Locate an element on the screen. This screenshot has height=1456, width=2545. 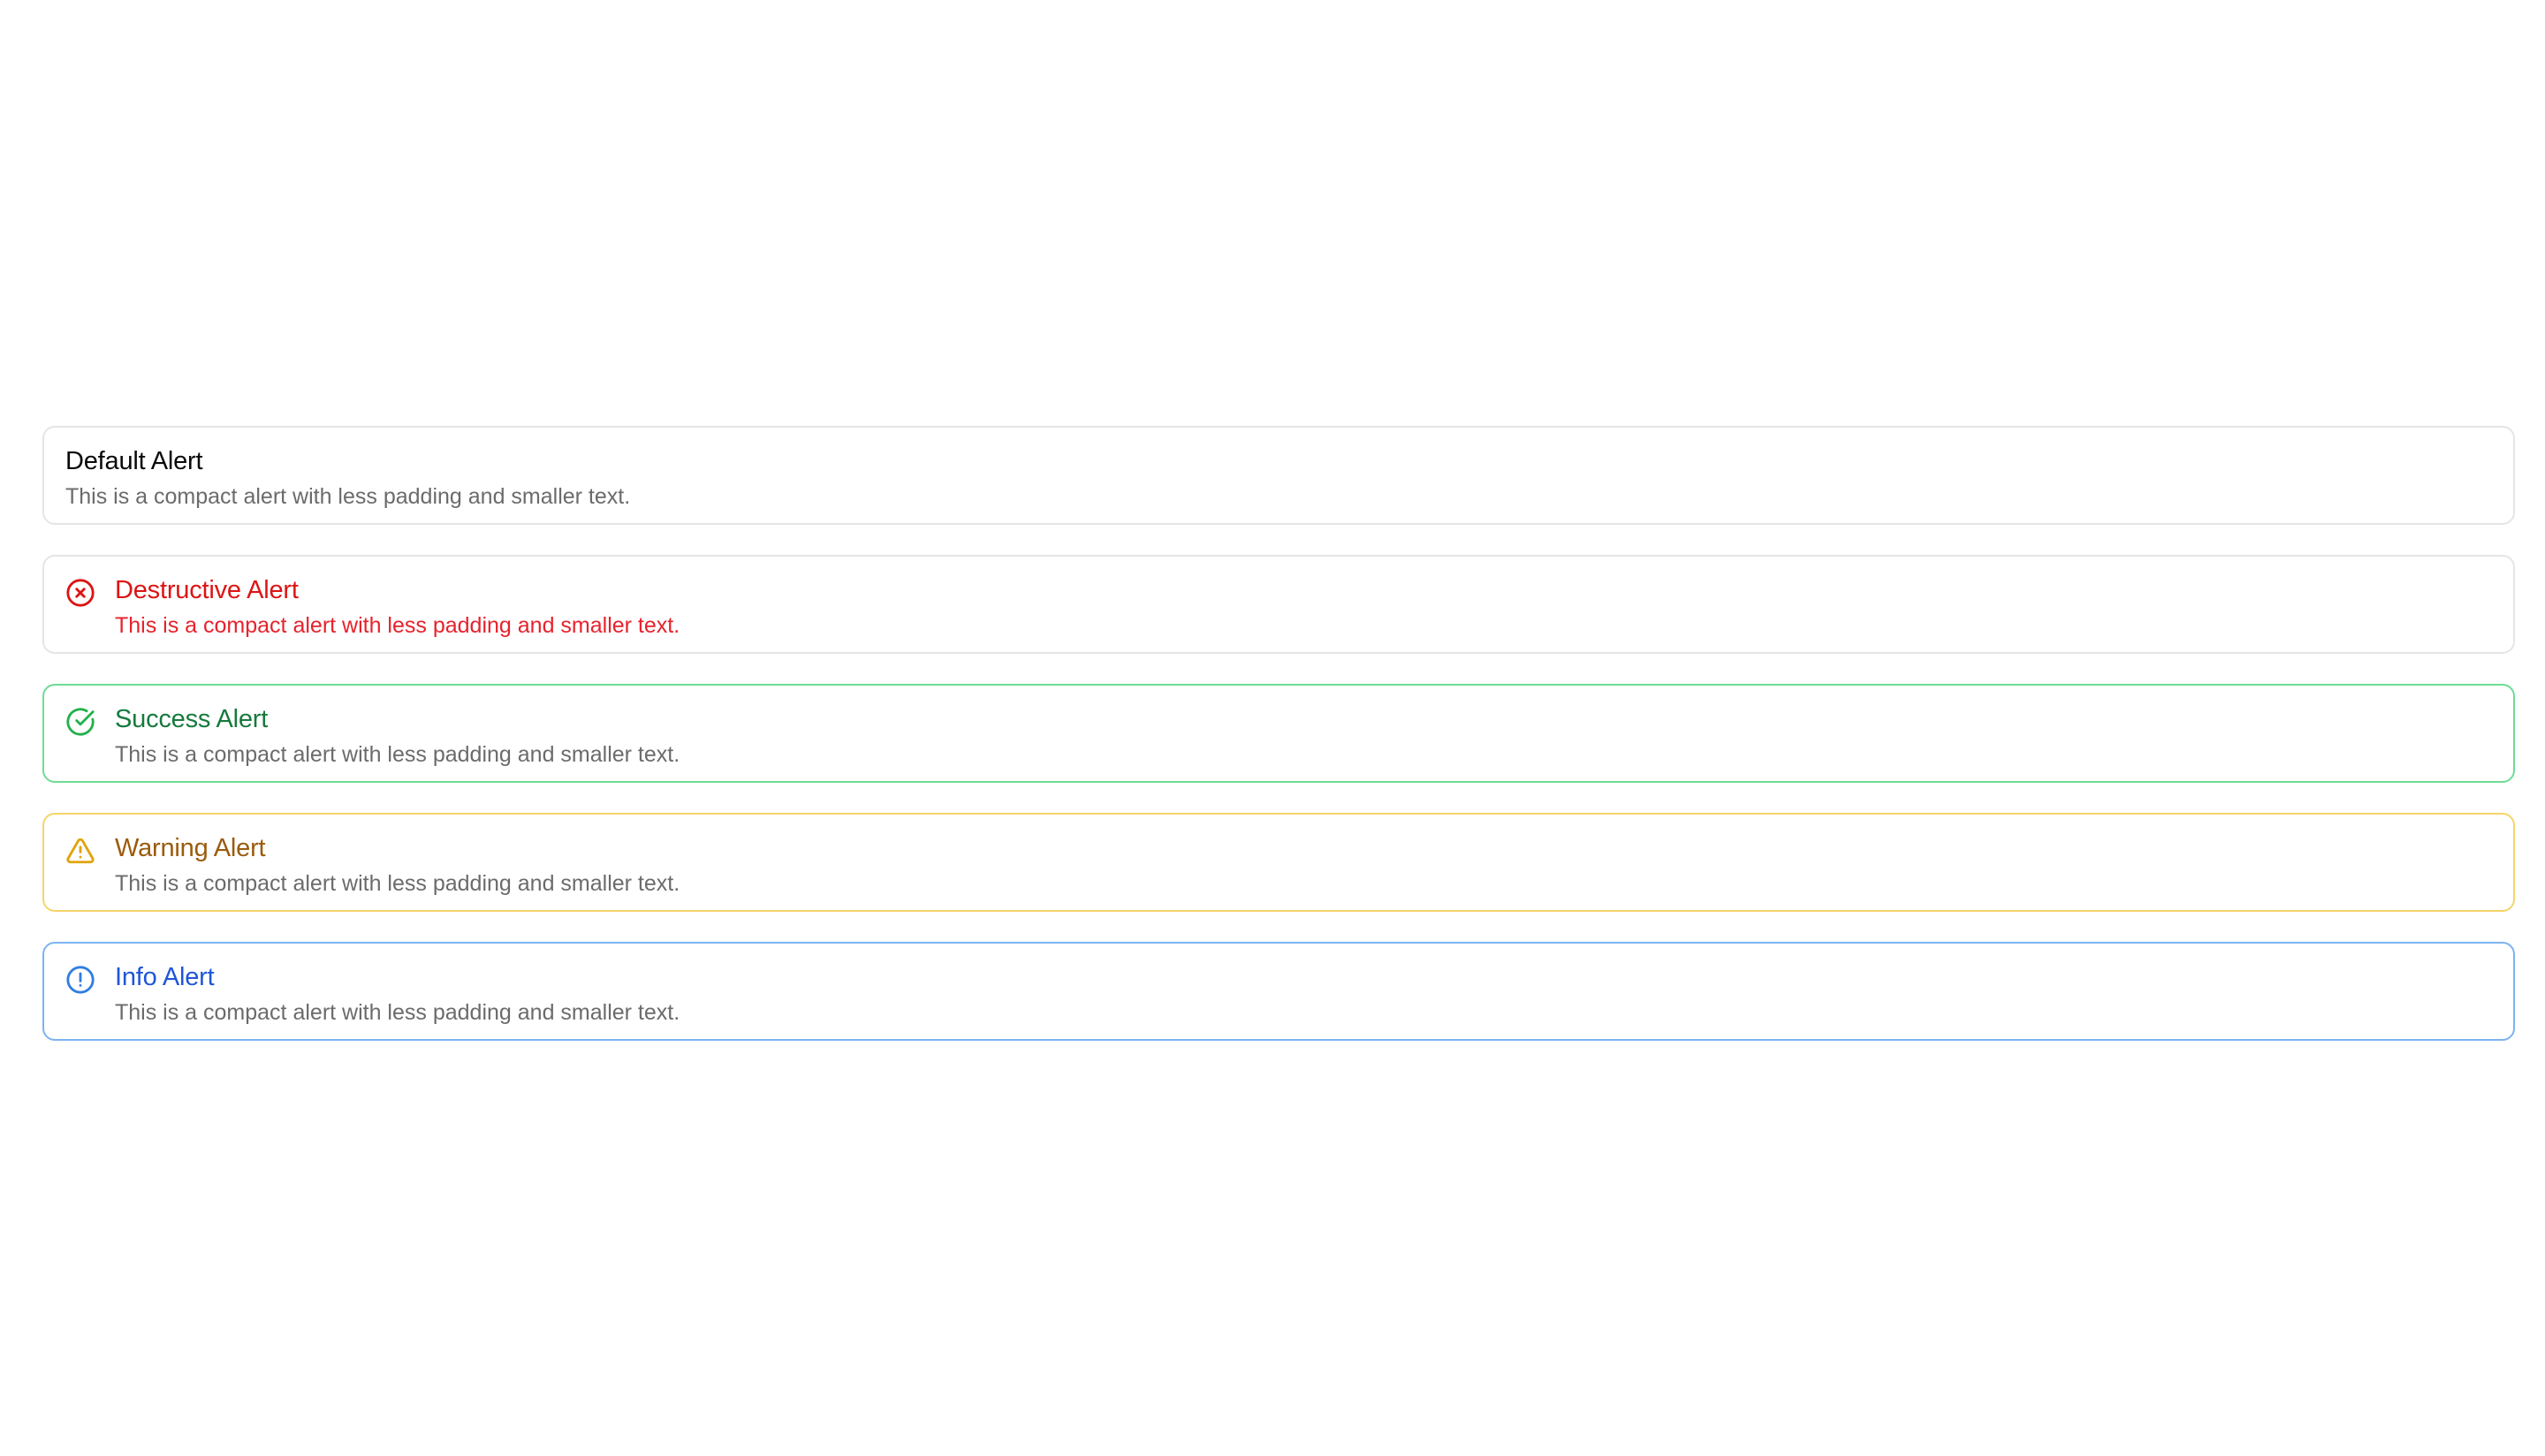
alert-title: Success Alert is located at coordinates (192, 719).